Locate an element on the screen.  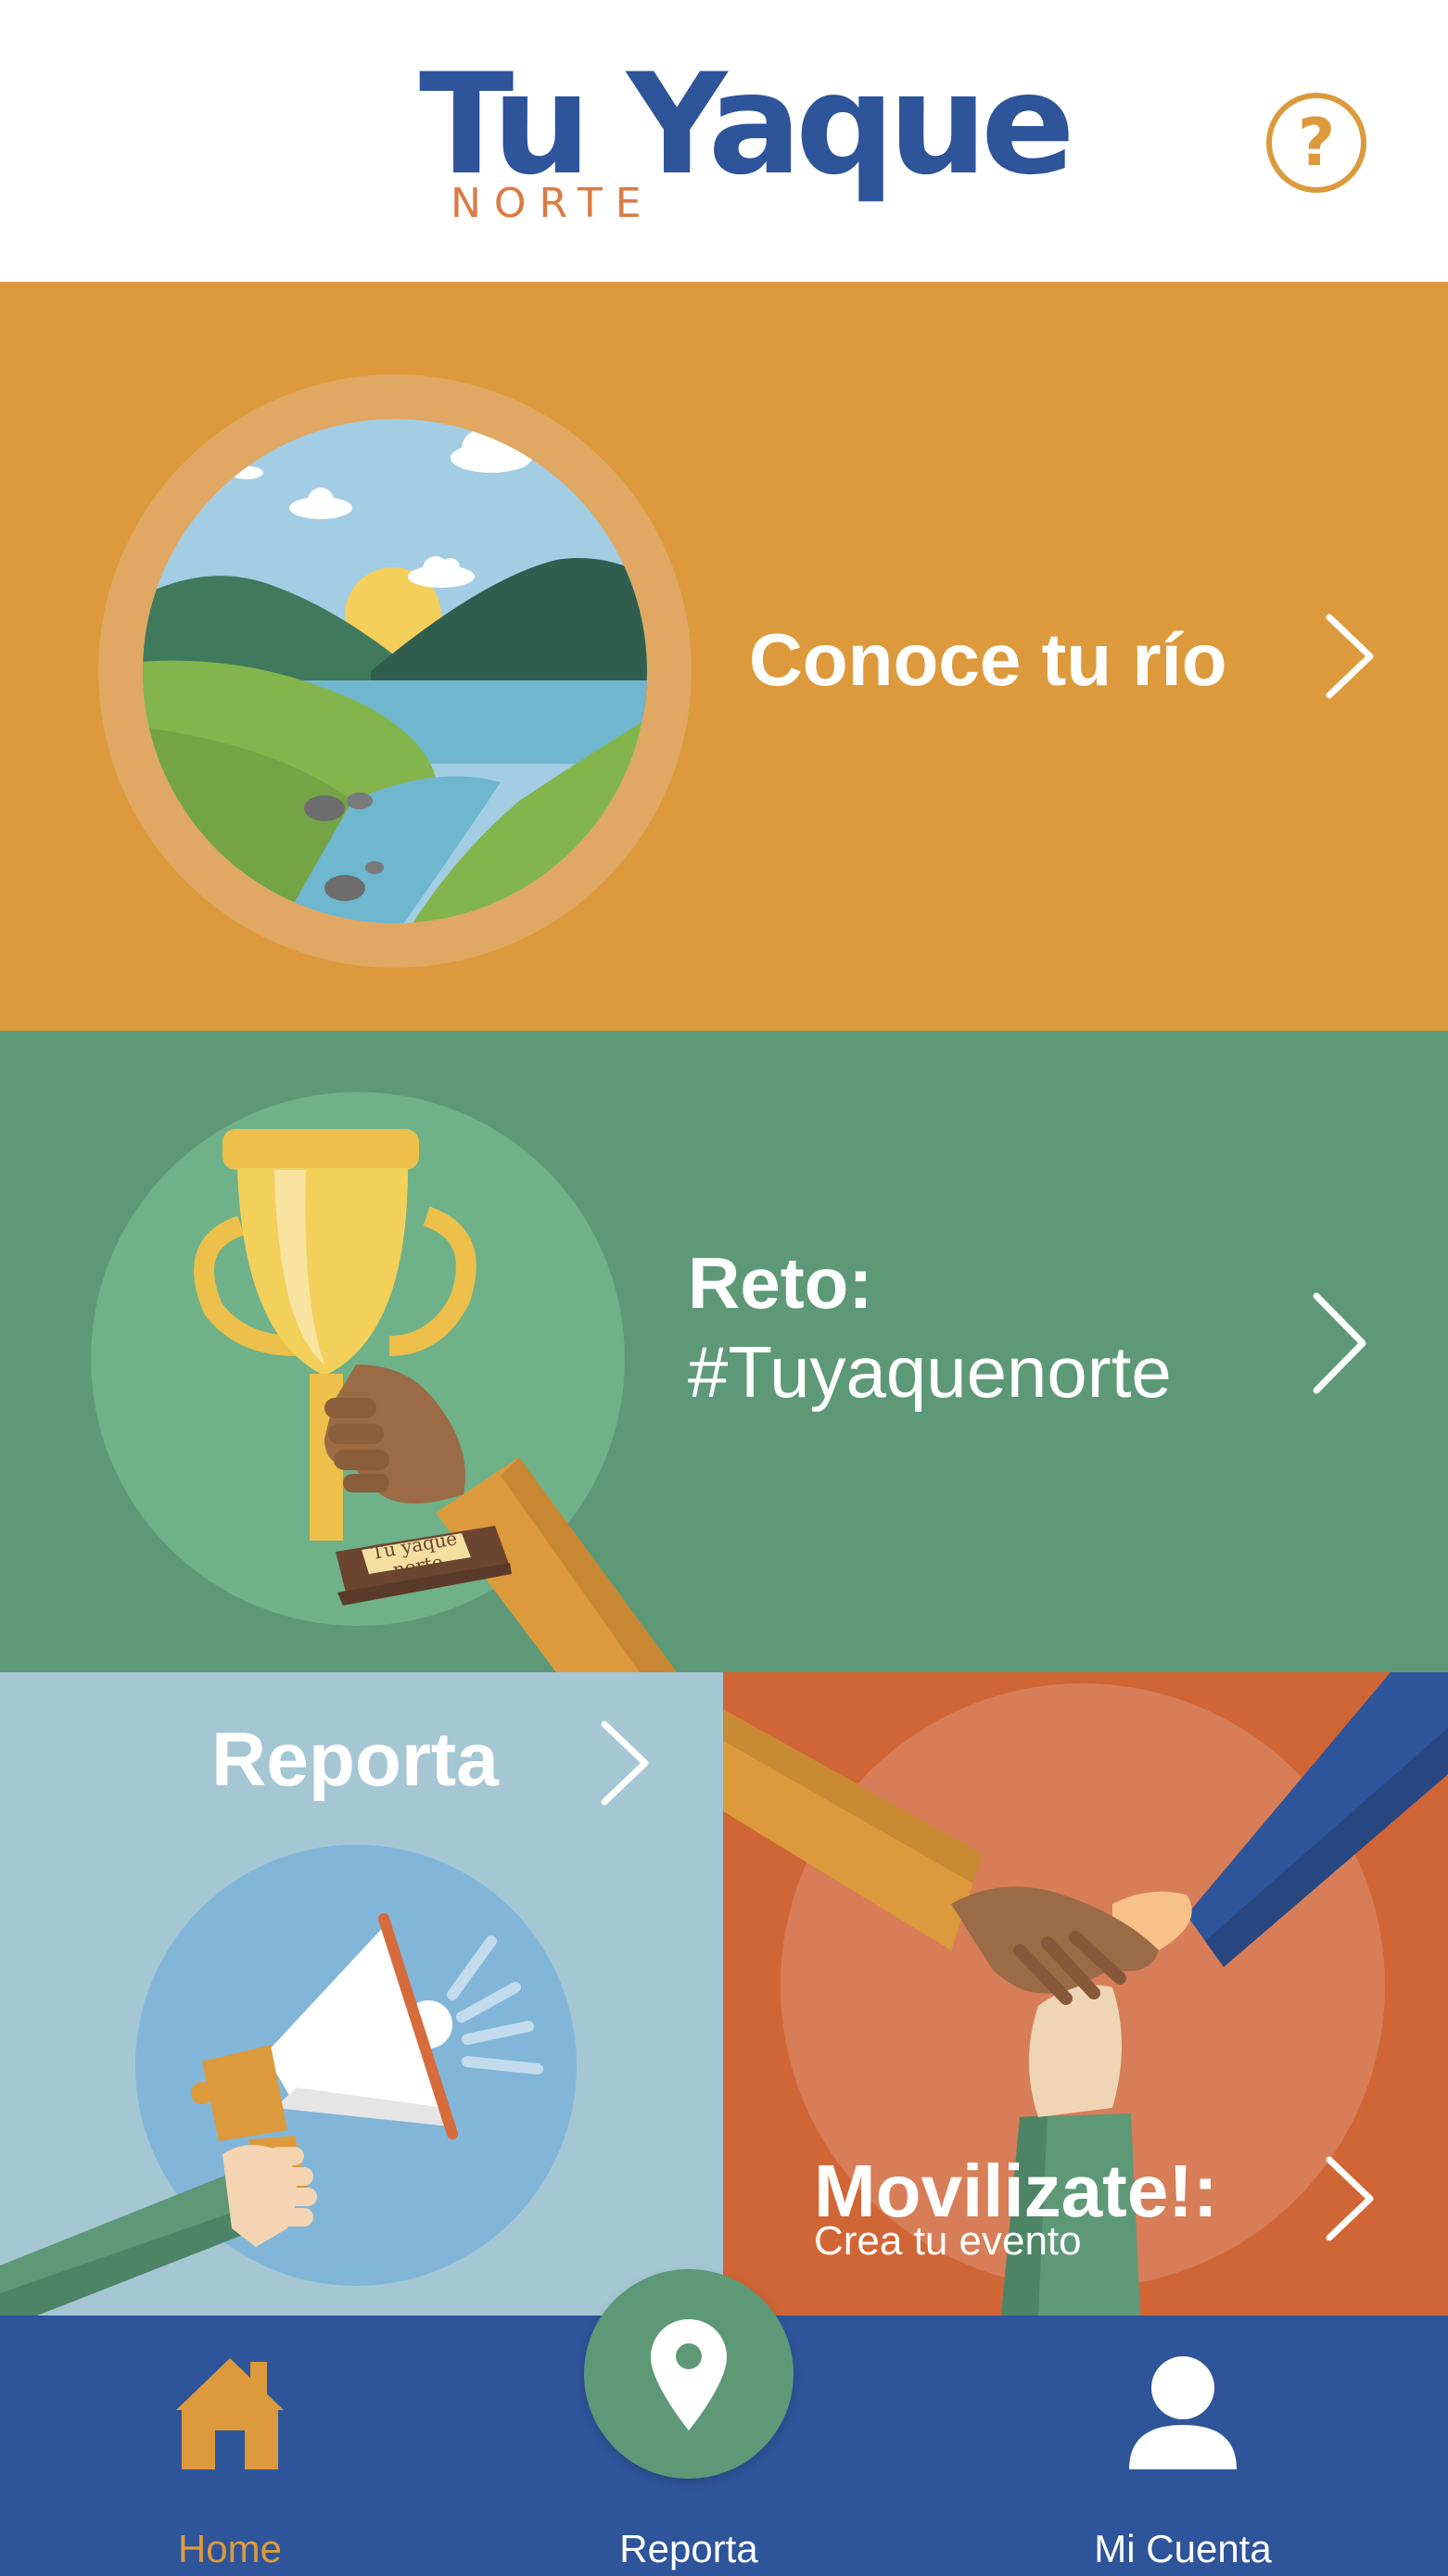
map-pin-icon is located at coordinates (689, 2374).